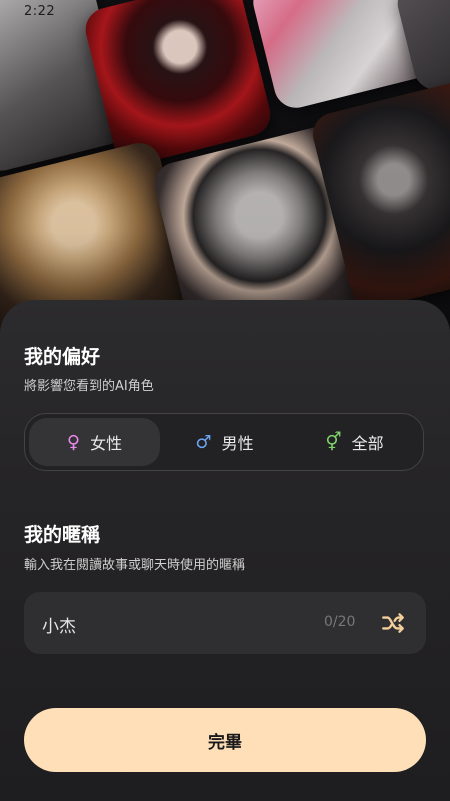 This screenshot has height=801, width=450. I want to click on nickname-char-counter: 0/20, so click(340, 622).